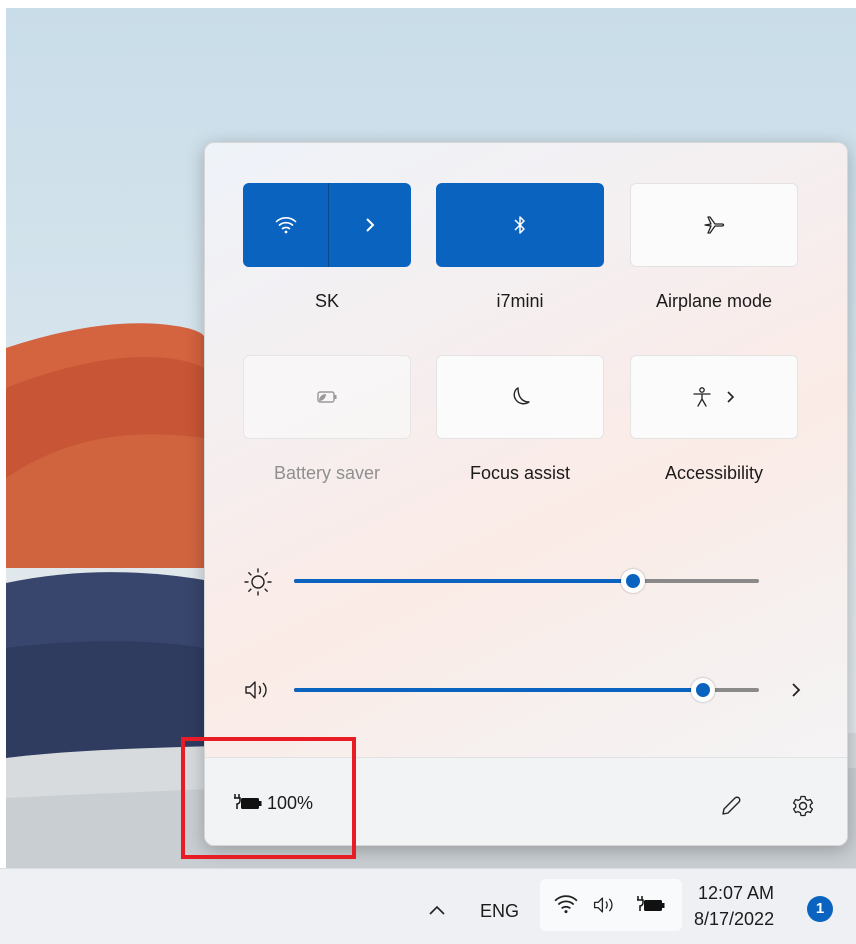 The width and height of the screenshot is (856, 944). Describe the element at coordinates (633, 581) in the screenshot. I see `brightness-slider-thumb` at that location.